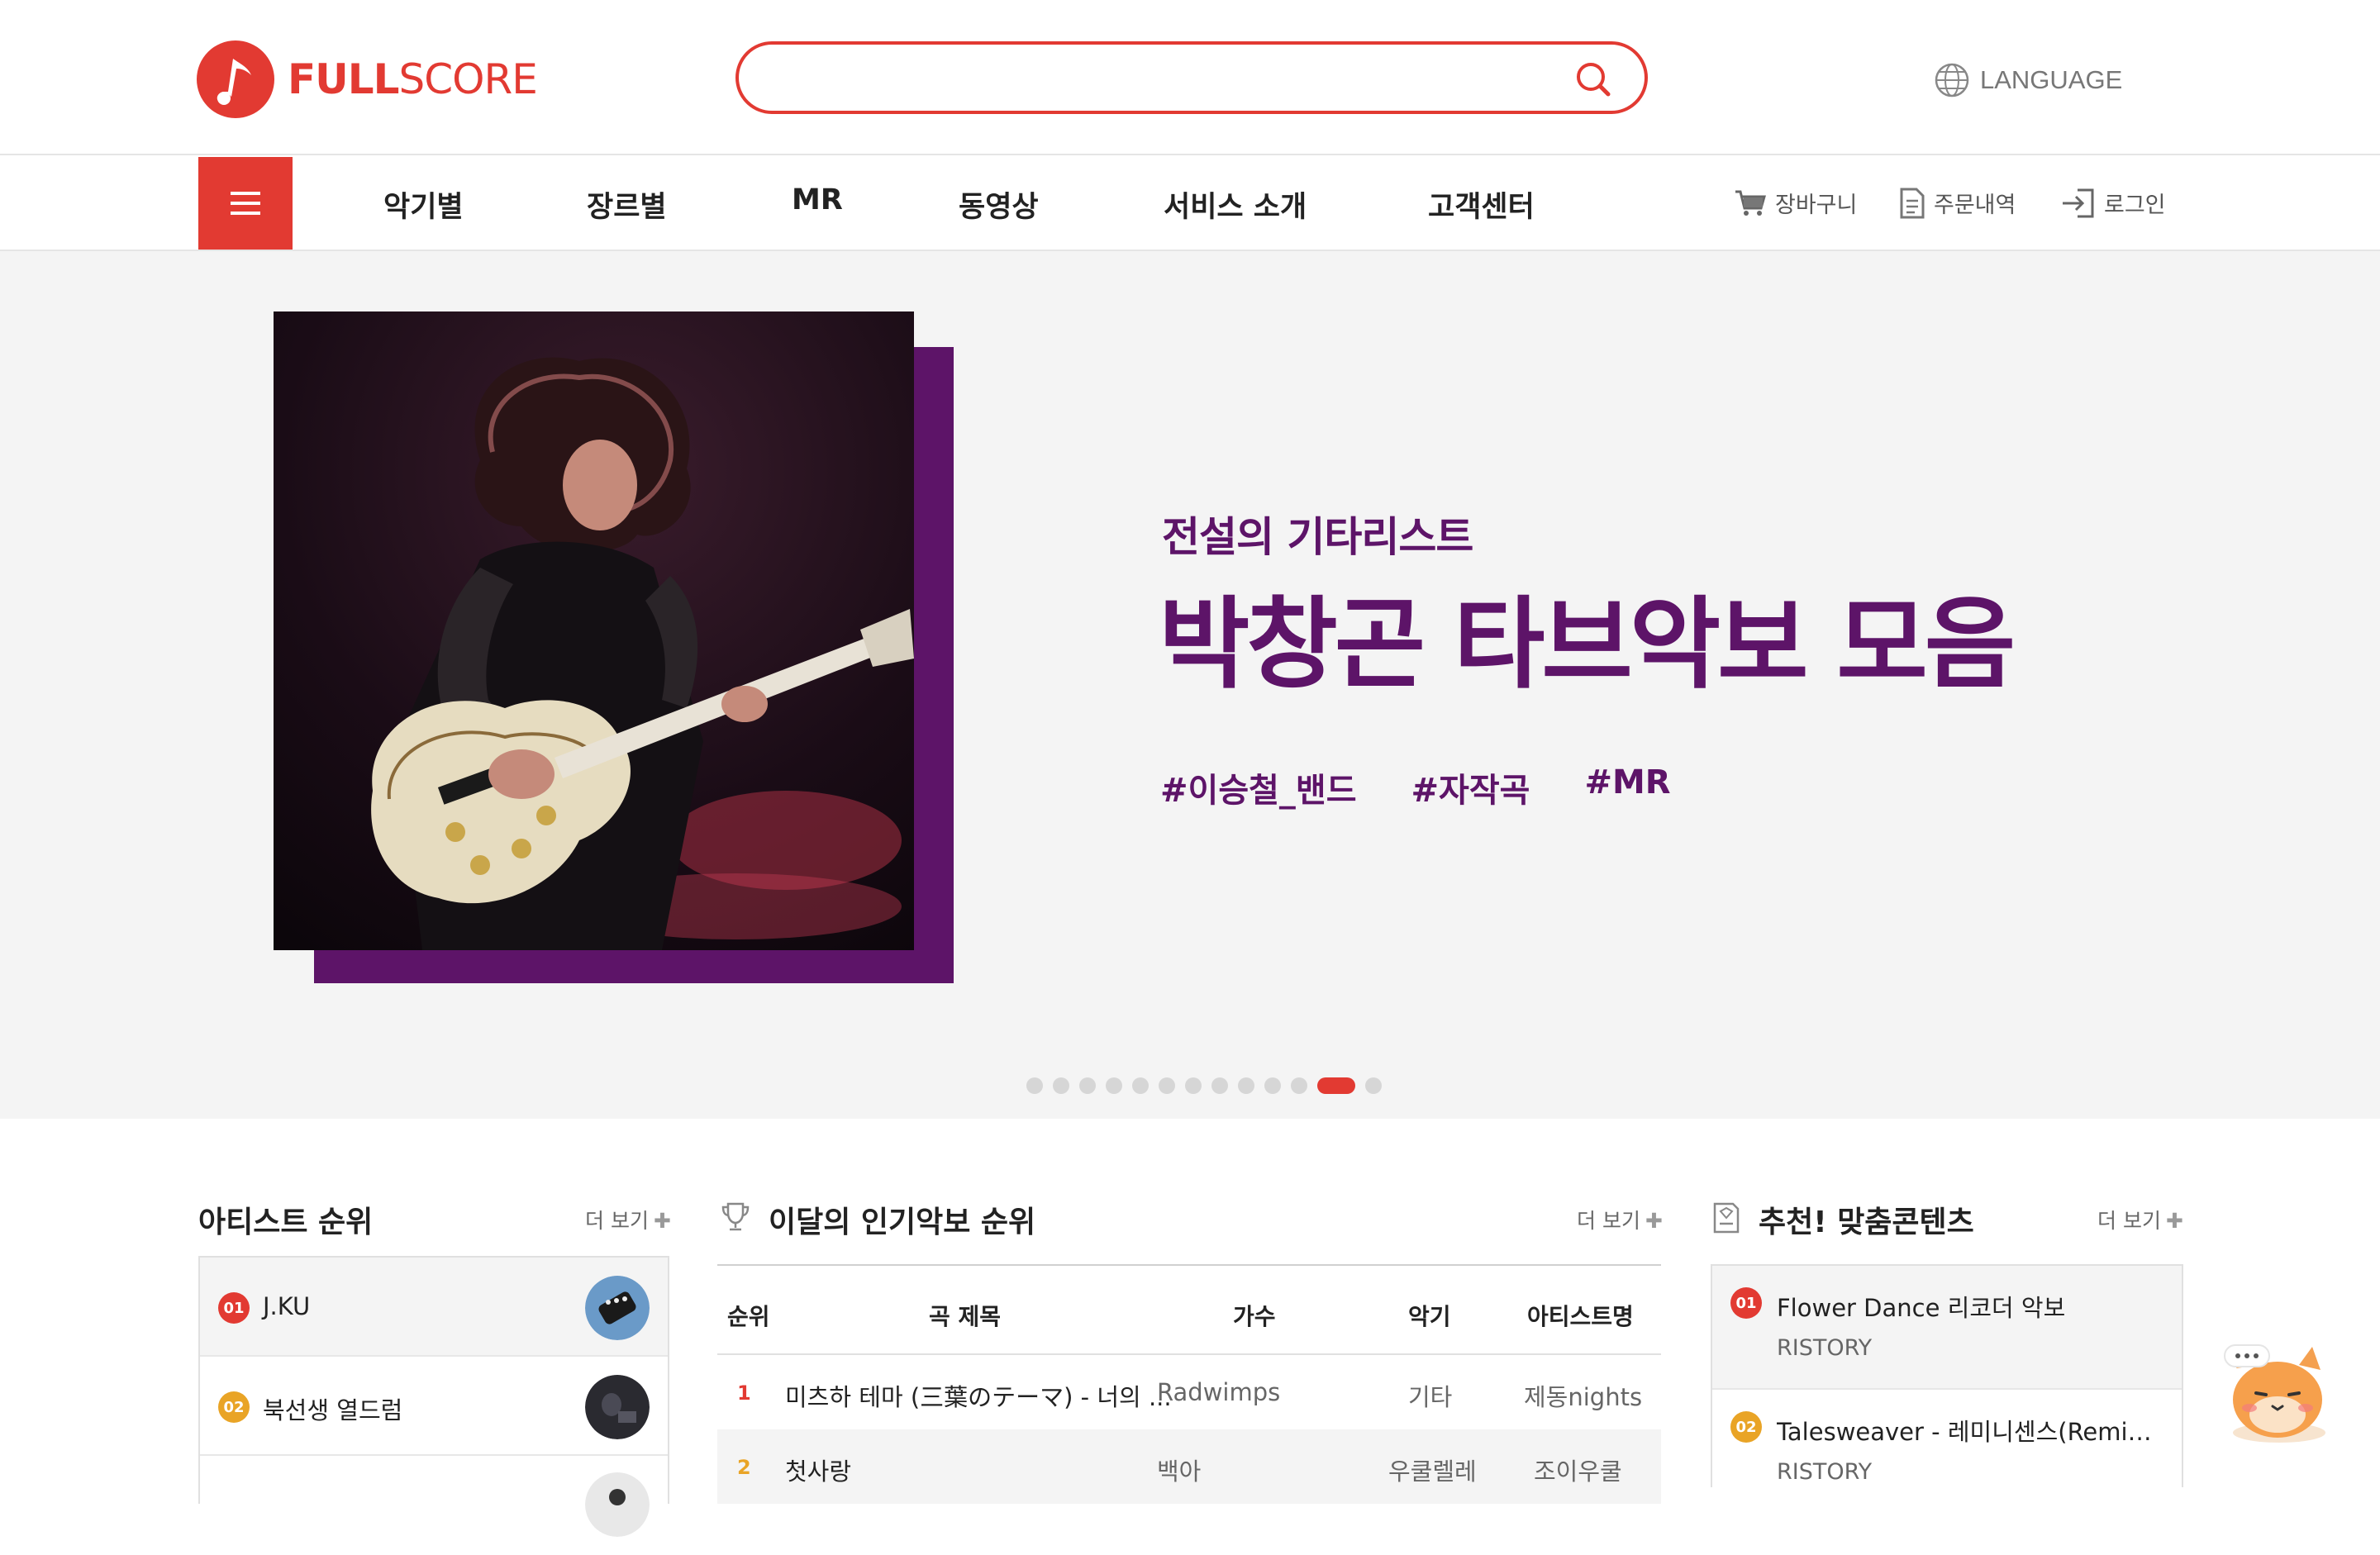  Describe the element at coordinates (817, 199) in the screenshot. I see `nav-item-mr: MR` at that location.